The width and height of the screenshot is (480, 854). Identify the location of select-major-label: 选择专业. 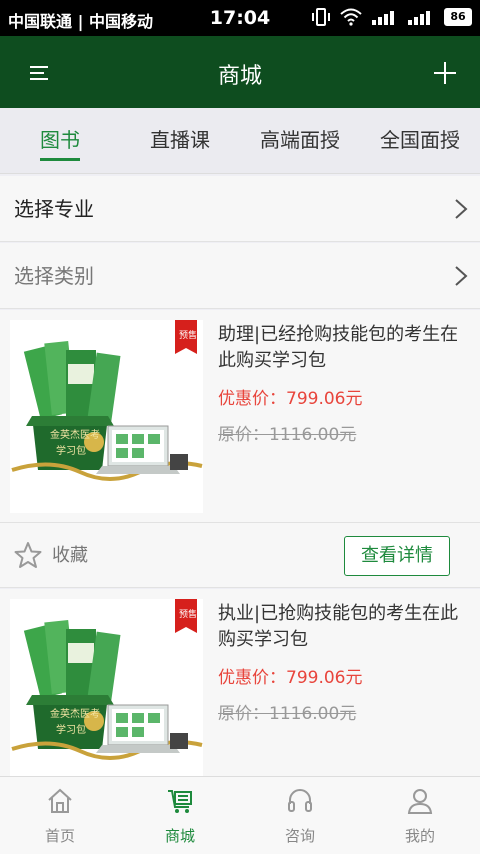
(54, 209).